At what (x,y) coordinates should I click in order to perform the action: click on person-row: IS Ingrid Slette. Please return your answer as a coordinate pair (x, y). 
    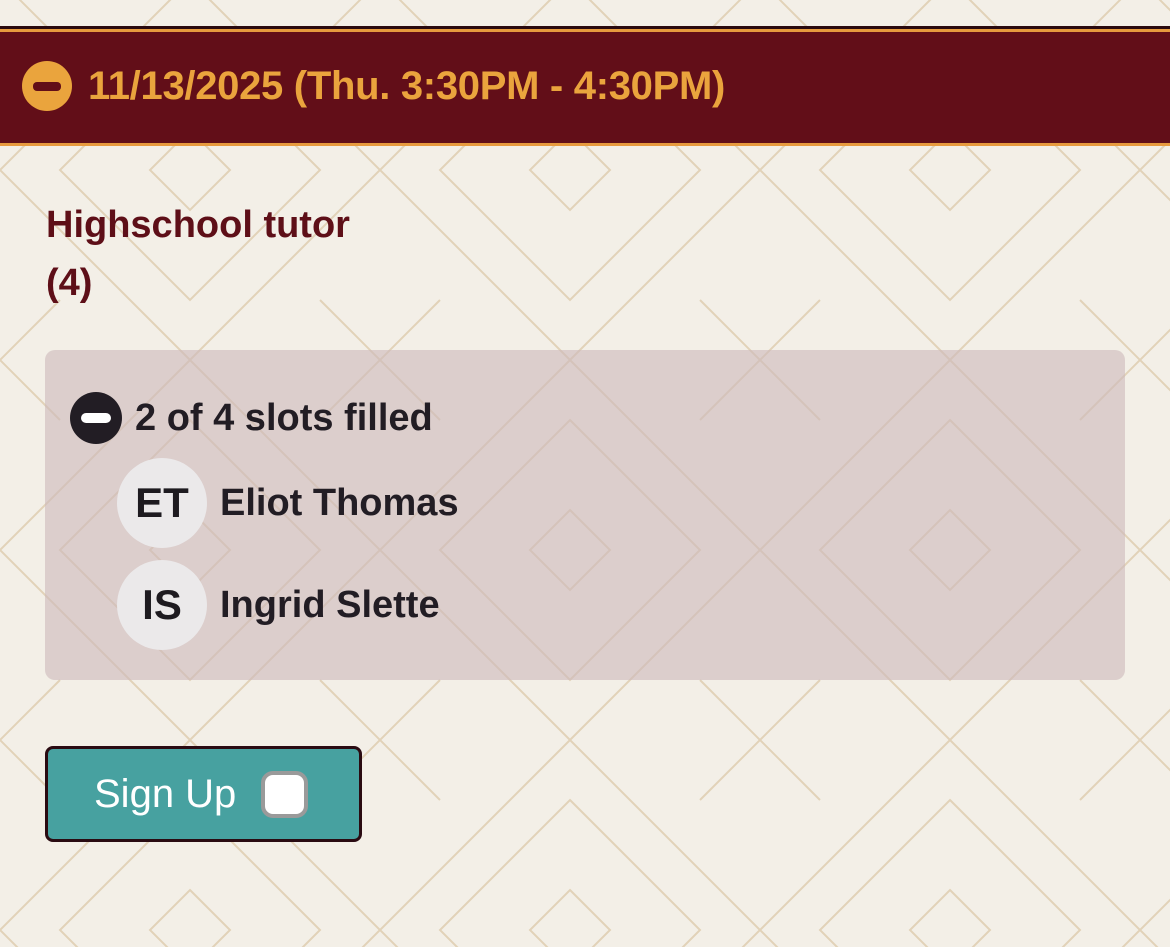
    Looking at the image, I should click on (278, 605).